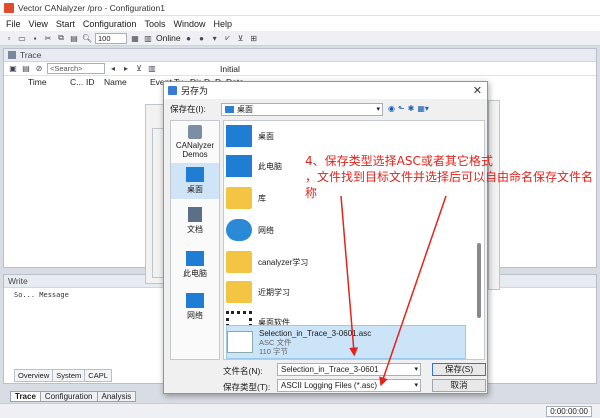  What do you see at coordinates (12, 55) in the screenshot?
I see `trace-window-icon` at bounding box center [12, 55].